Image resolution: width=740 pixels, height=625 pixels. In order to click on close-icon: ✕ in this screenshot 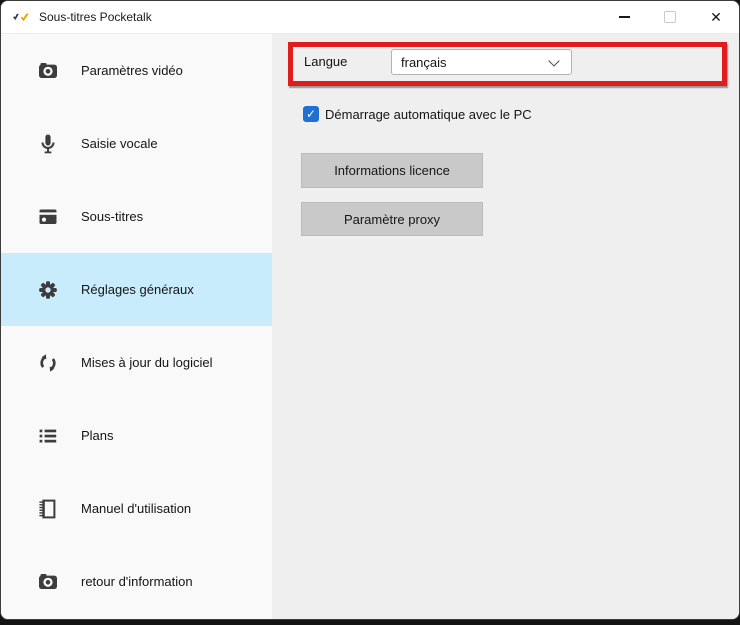, I will do `click(716, 16)`.